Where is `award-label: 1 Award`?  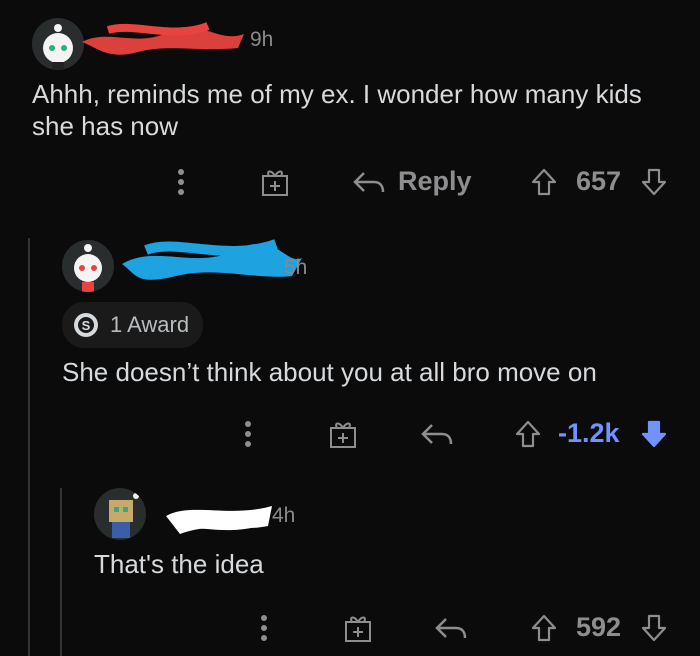
award-label: 1 Award is located at coordinates (150, 324).